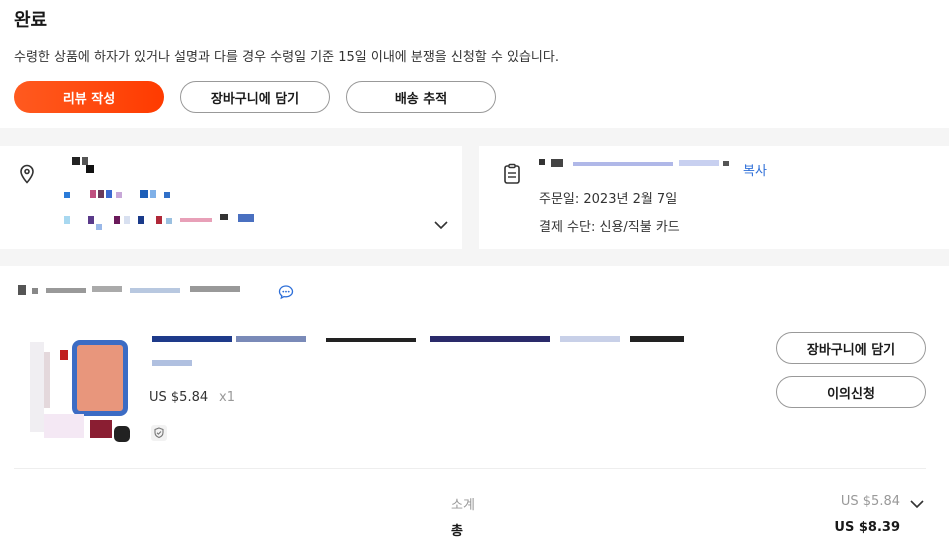  Describe the element at coordinates (608, 199) in the screenshot. I see `order-date: 주문일: 2023년 2월 7일` at that location.